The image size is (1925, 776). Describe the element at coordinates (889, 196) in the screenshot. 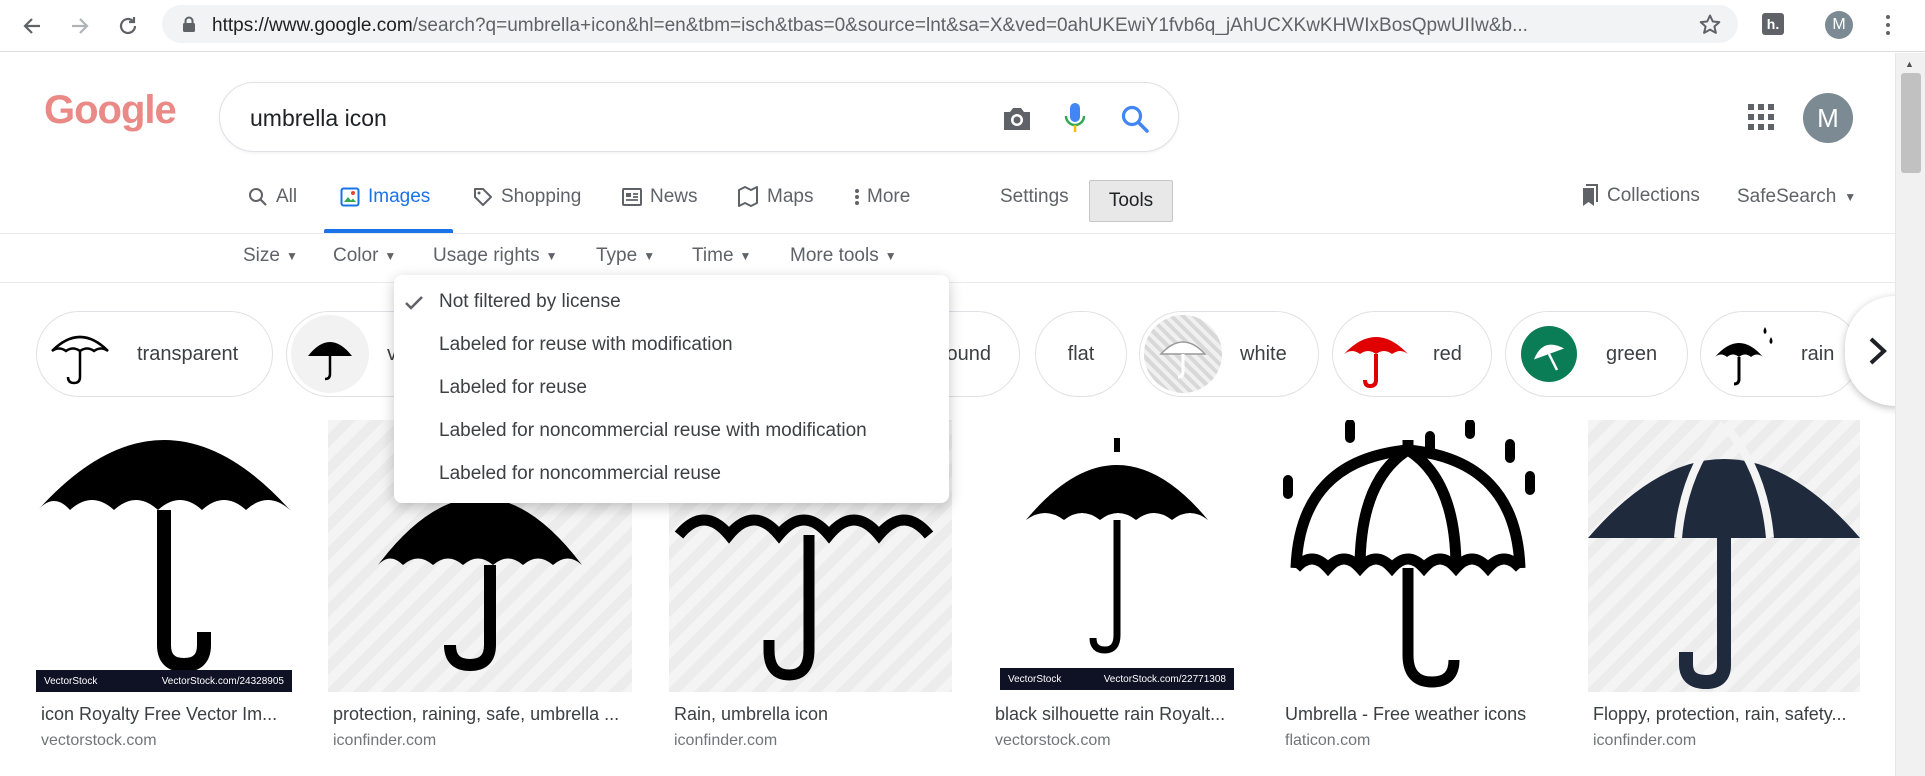

I see `tab-more-label: More` at that location.